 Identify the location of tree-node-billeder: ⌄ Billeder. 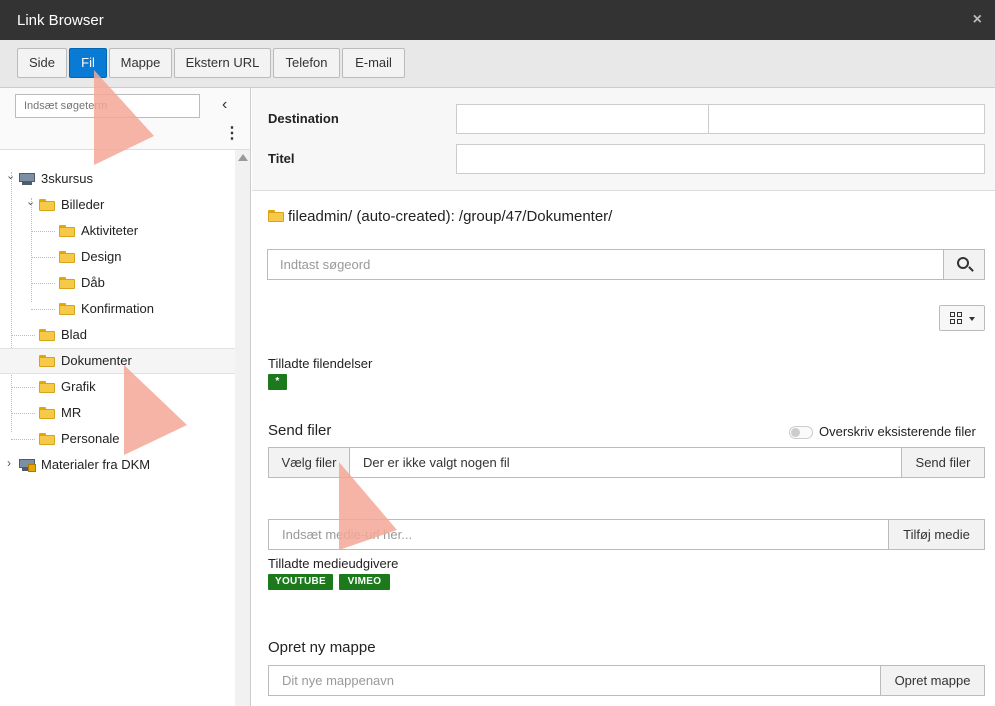
(117, 205).